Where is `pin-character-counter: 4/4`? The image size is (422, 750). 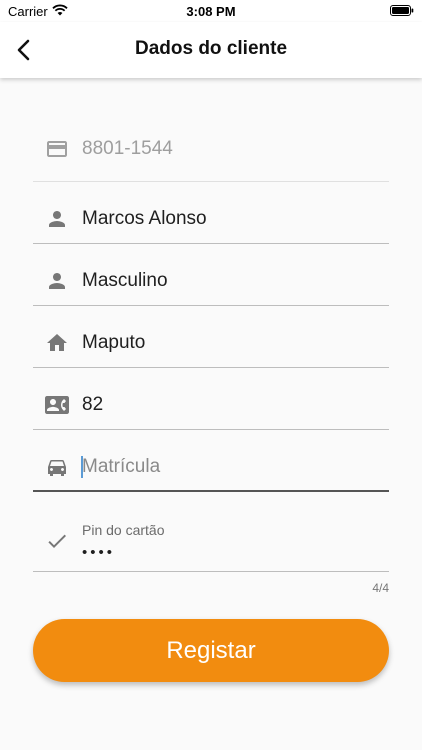
pin-character-counter: 4/4 is located at coordinates (380, 588).